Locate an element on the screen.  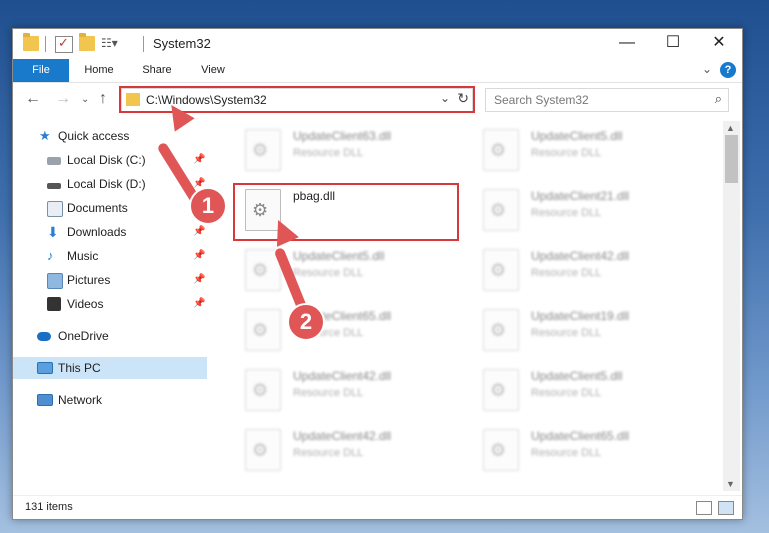
documents-icon is located at coordinates (55, 209).